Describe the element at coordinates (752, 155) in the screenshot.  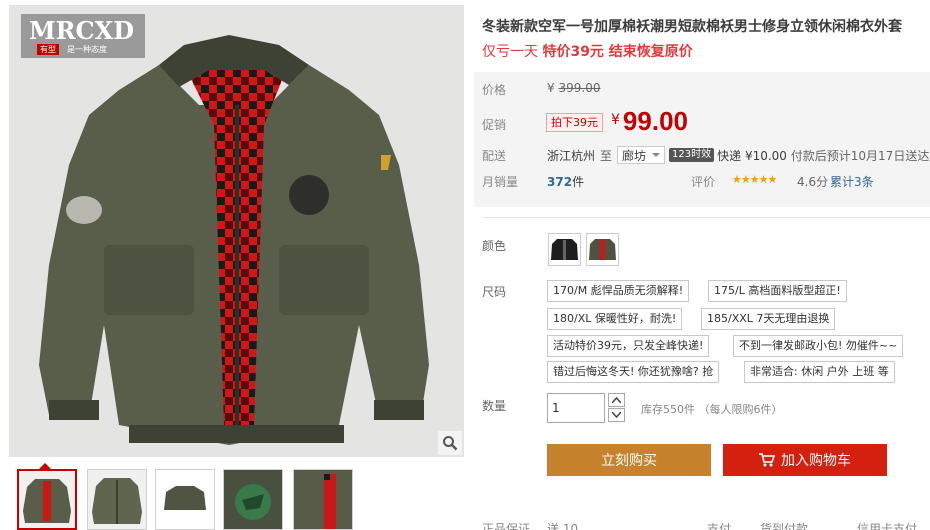
I see `ship-fee: 快递 ¥10.00` at that location.